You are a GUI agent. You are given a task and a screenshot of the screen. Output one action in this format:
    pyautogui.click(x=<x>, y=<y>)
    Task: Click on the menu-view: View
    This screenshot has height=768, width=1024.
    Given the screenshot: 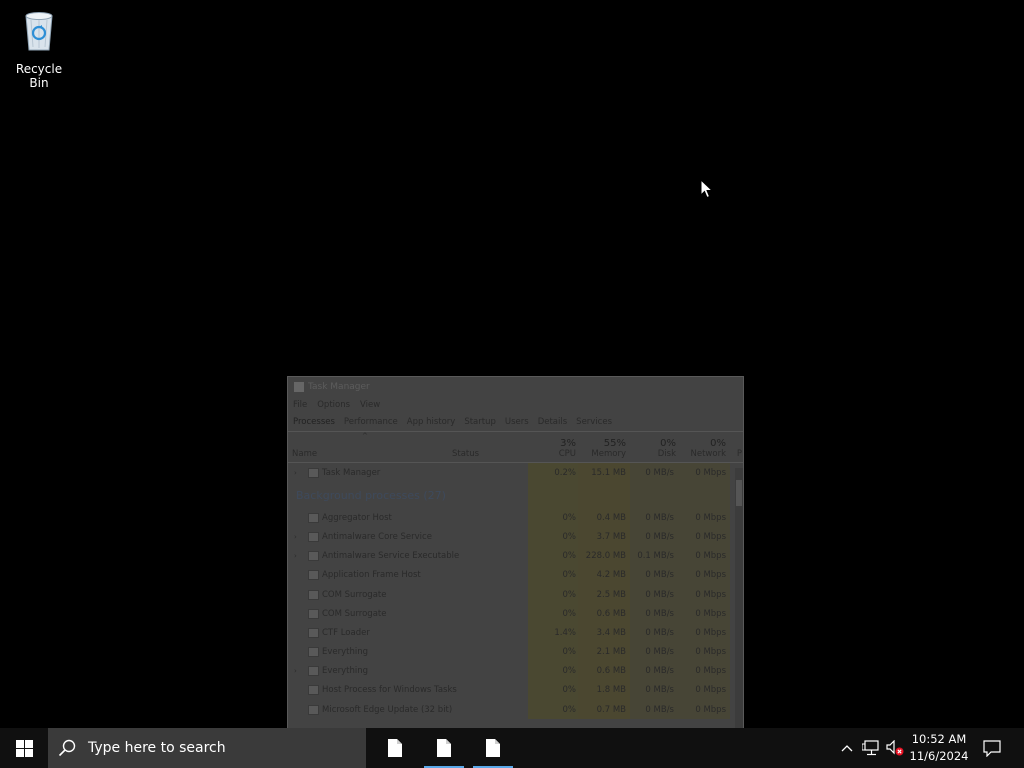 What is the action you would take?
    pyautogui.click(x=370, y=405)
    